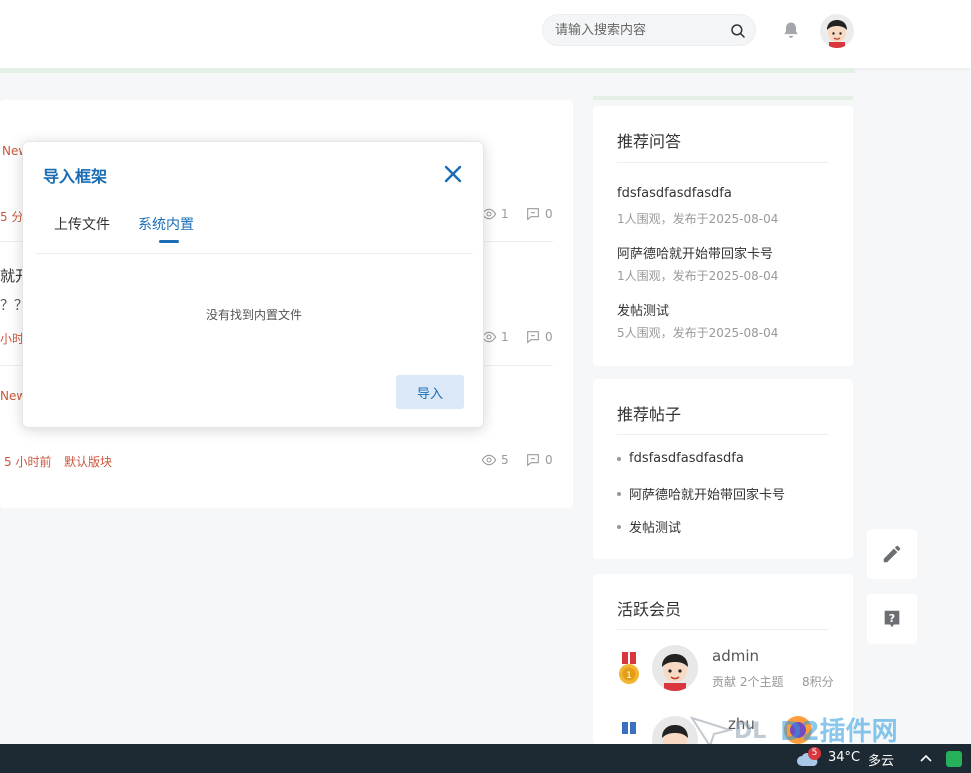  Describe the element at coordinates (430, 392) in the screenshot. I see `import-button: 导入` at that location.